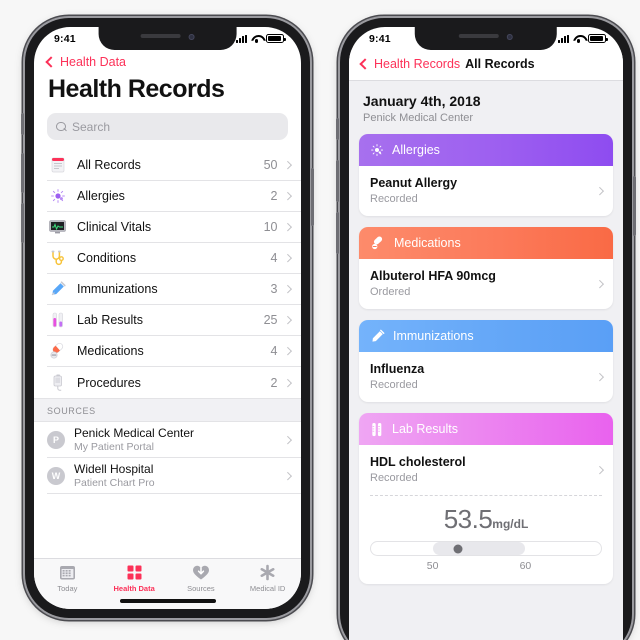 The height and width of the screenshot is (640, 640). What do you see at coordinates (414, 183) in the screenshot?
I see `entry-title: Peanut Allergy` at bounding box center [414, 183].